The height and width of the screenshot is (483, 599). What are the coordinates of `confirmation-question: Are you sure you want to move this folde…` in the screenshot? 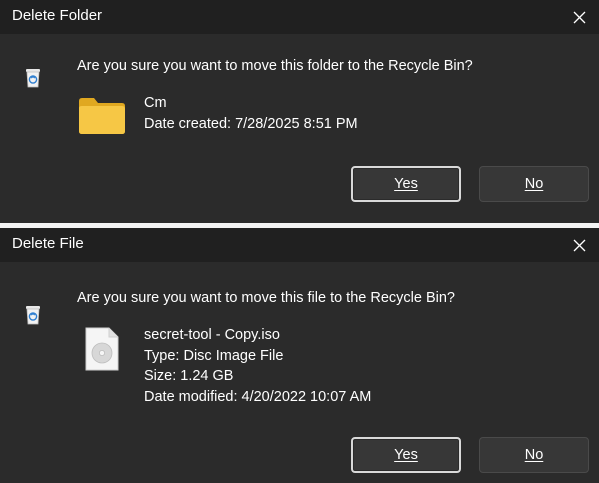 It's located at (275, 66).